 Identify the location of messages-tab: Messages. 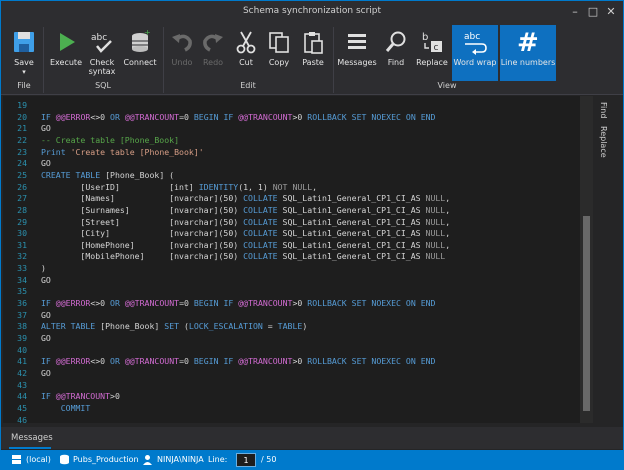
(32, 438).